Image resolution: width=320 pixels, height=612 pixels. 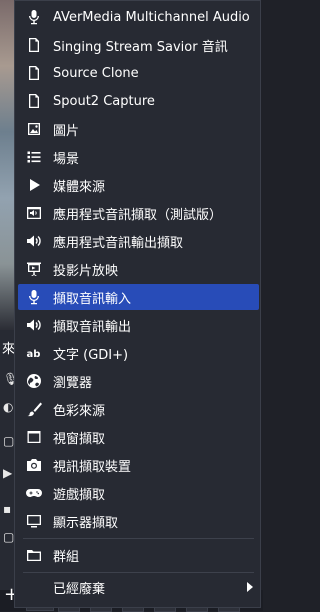 I want to click on gamepad-icon, so click(x=34, y=493).